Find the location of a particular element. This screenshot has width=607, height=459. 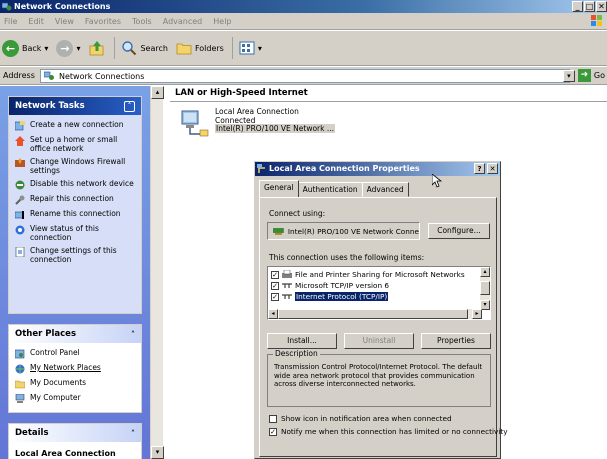

item-label: Microsoft TCP/IP version 6 is located at coordinates (342, 285).